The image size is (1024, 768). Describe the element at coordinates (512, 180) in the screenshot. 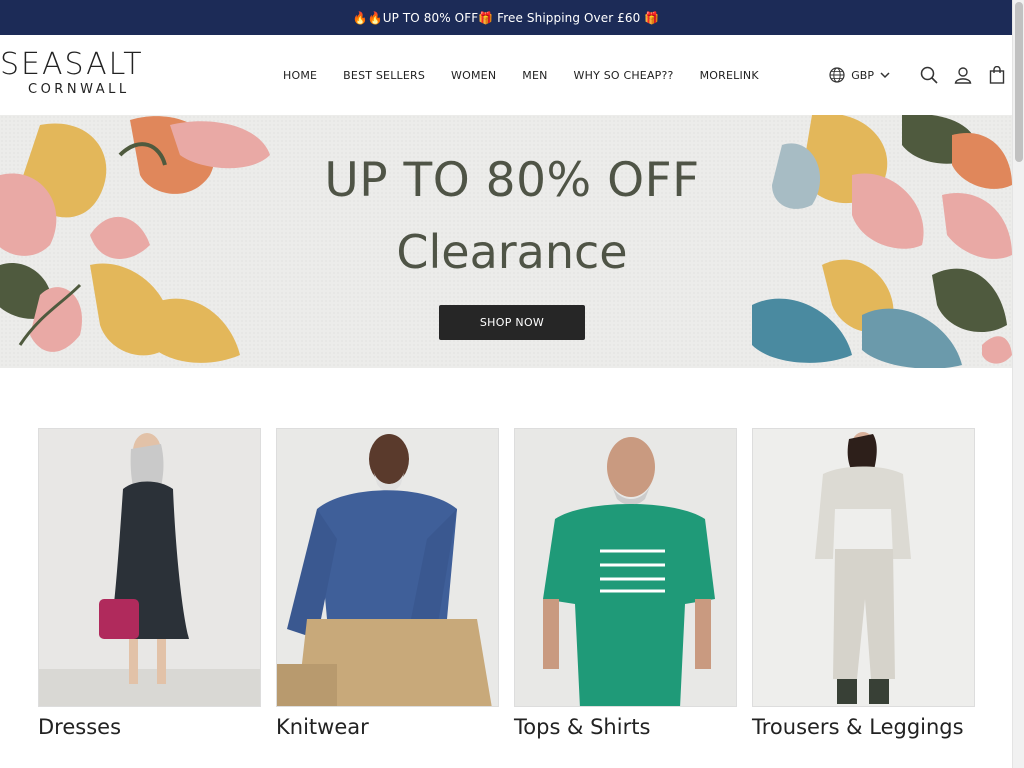

I see `hero-headline: UP TO 80% OFF` at that location.